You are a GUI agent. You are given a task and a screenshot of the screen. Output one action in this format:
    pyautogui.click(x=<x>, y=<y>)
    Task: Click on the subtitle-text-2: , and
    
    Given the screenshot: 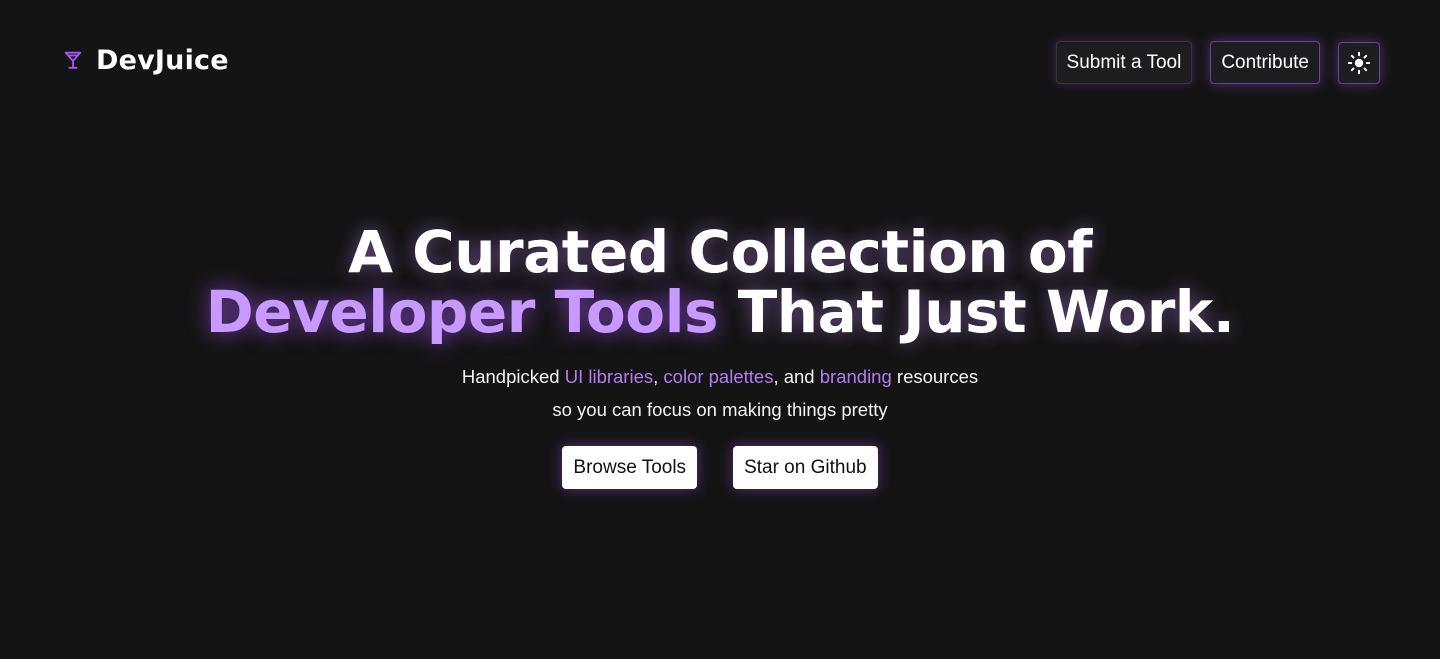 What is the action you would take?
    pyautogui.click(x=796, y=376)
    